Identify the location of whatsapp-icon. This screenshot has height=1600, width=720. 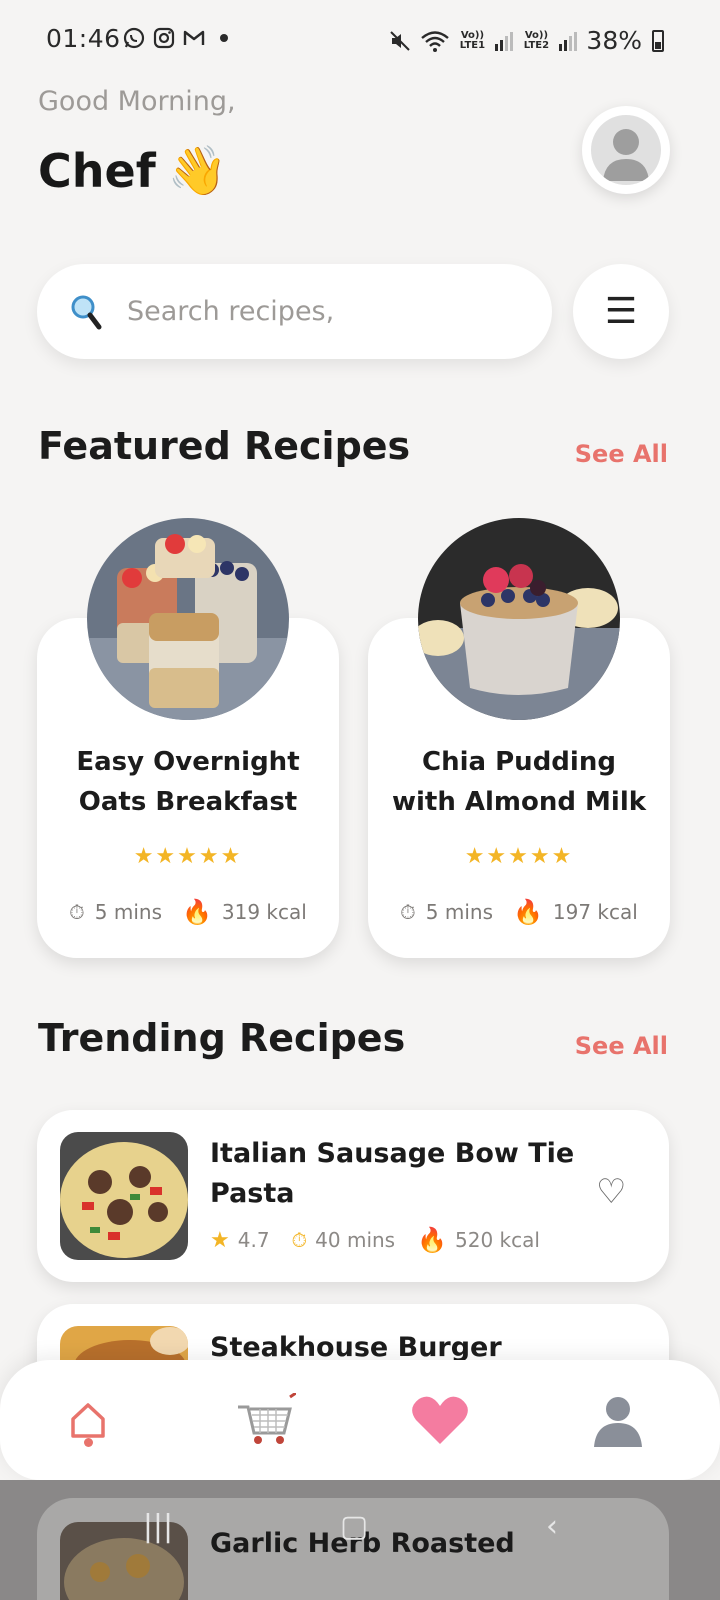
(134, 38).